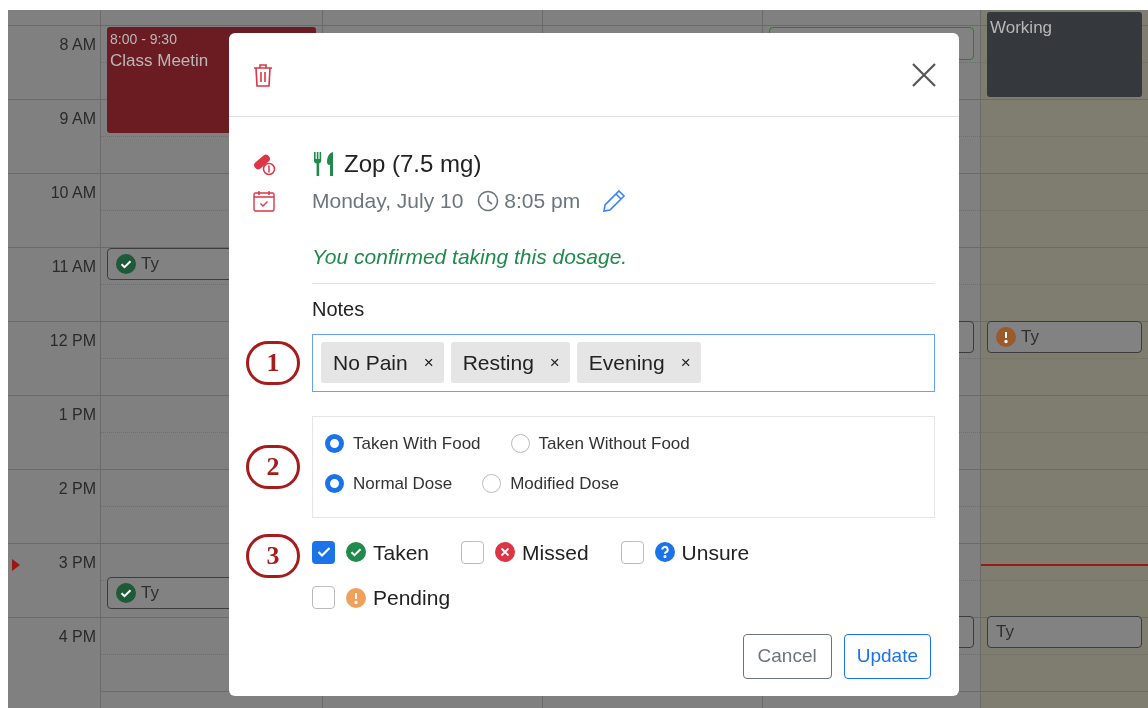 This screenshot has width=1148, height=708. Describe the element at coordinates (77, 563) in the screenshot. I see `hour-label: 3 PM` at that location.